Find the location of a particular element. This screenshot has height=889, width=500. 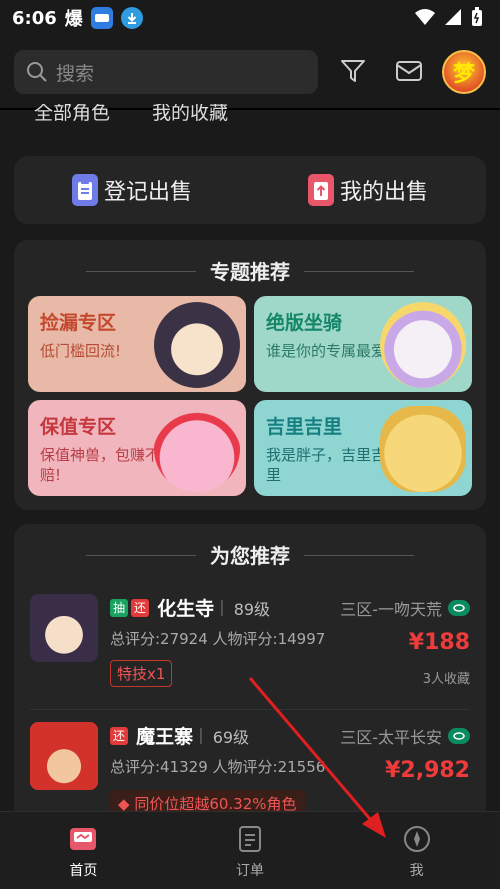

pink-blob-pet-image is located at coordinates (197, 449).